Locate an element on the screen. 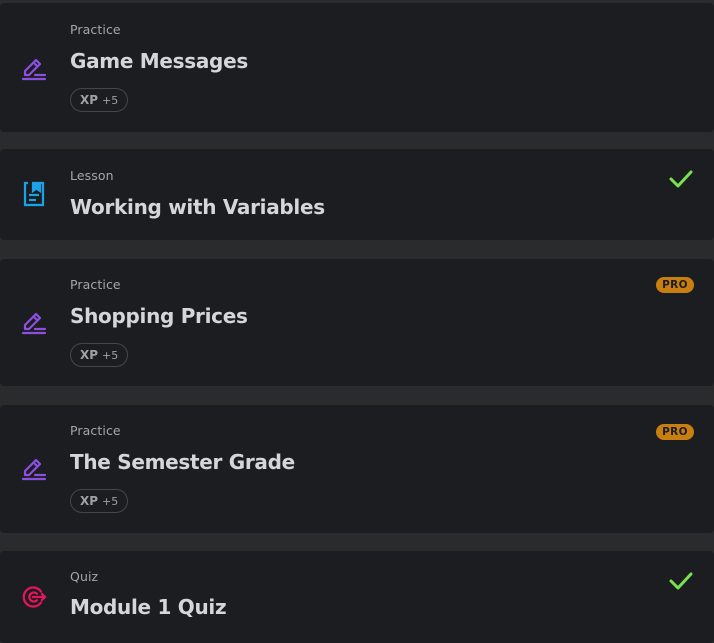 The width and height of the screenshot is (714, 643). item-title: The Semester Grade is located at coordinates (182, 462).